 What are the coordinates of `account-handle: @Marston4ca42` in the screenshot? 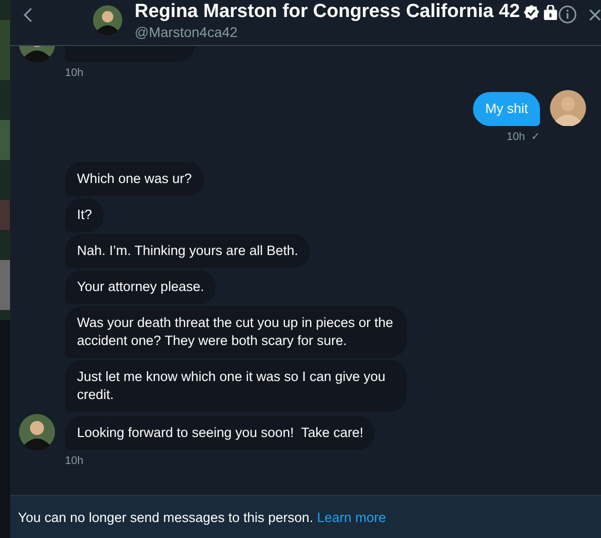 It's located at (186, 32).